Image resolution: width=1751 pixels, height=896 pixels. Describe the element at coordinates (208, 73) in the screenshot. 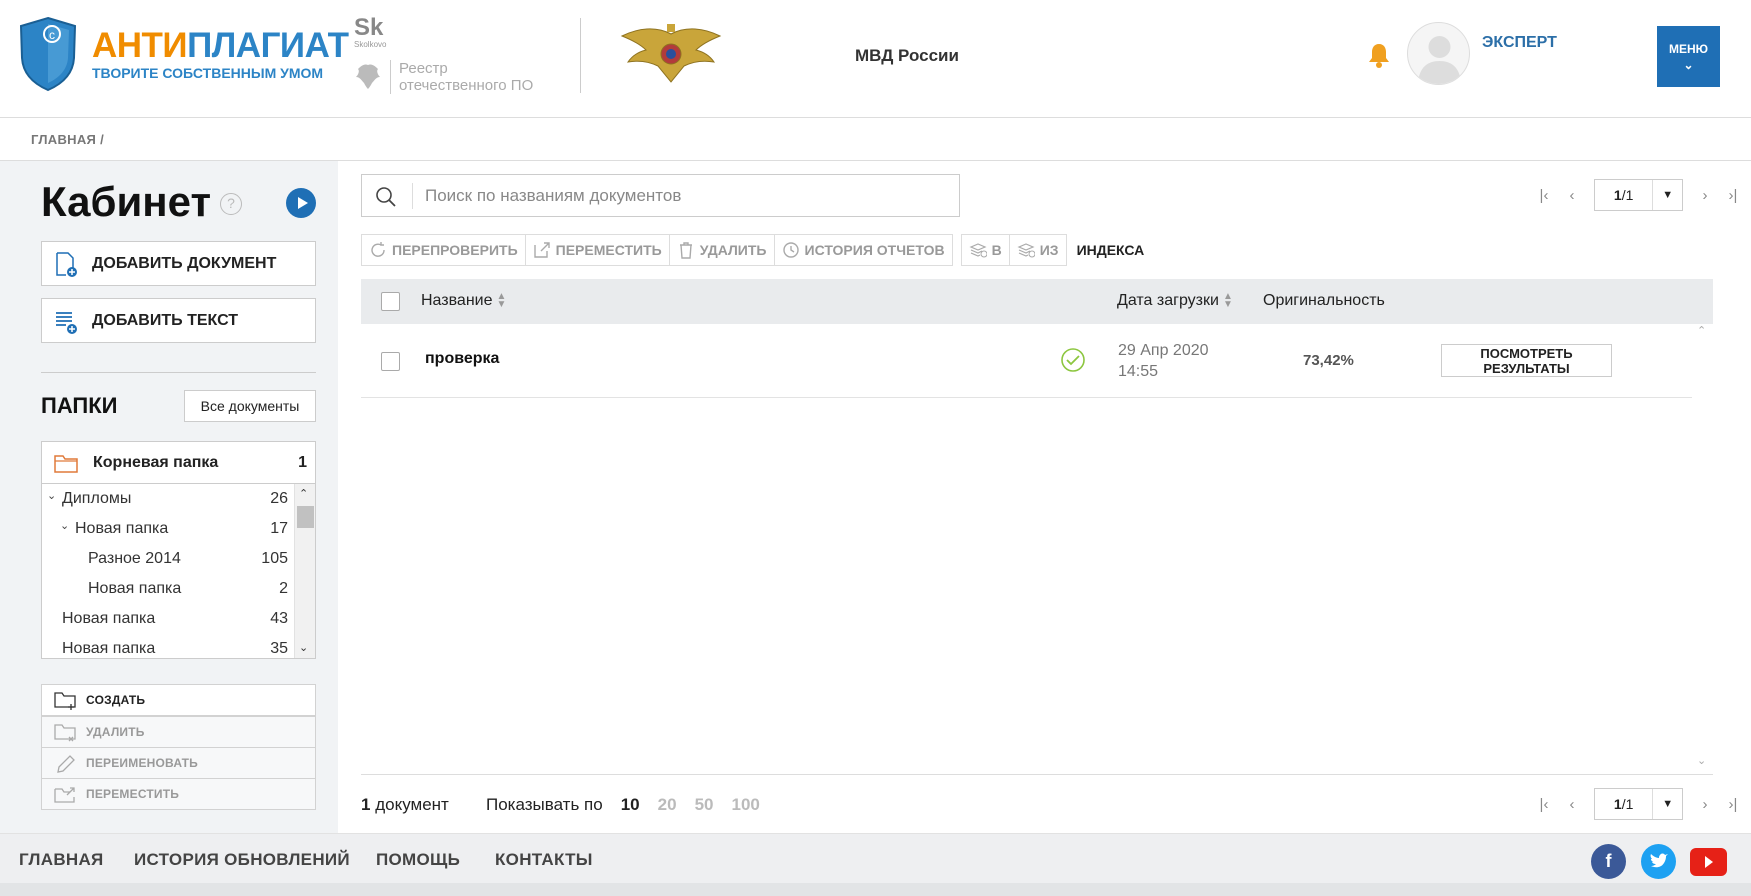

I see `logo-tagline: ТВОРИТЕ СОБСТВЕННЫМ УМОМ` at that location.